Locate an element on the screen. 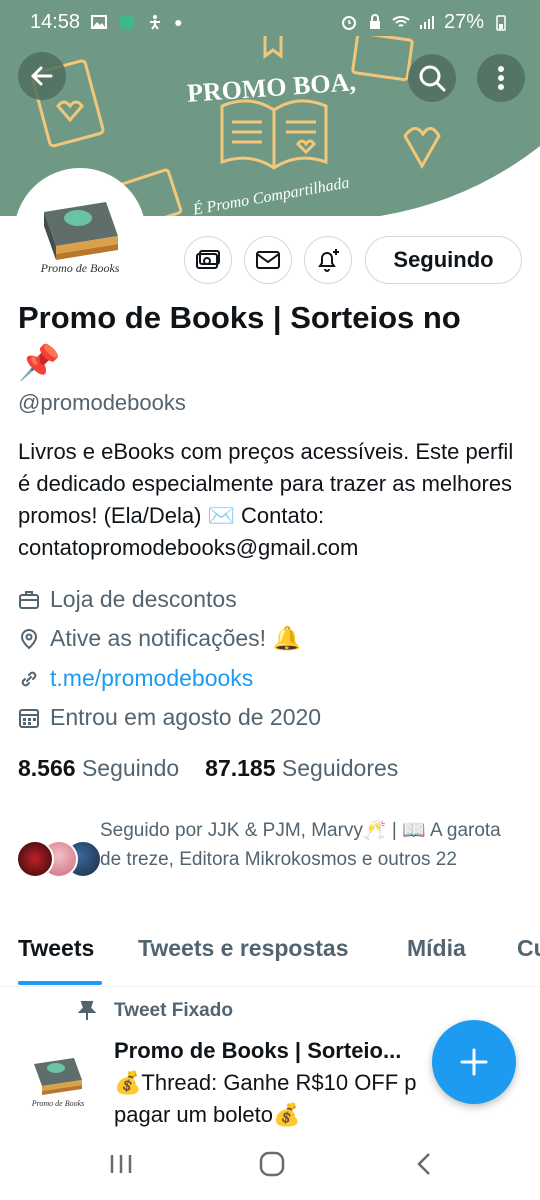  following-label: Seguindo is located at coordinates (130, 768).